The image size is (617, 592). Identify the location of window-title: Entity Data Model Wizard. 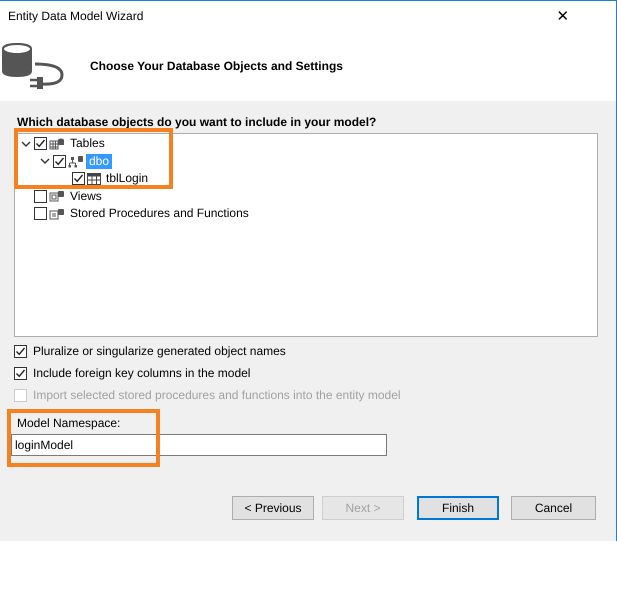
(76, 15).